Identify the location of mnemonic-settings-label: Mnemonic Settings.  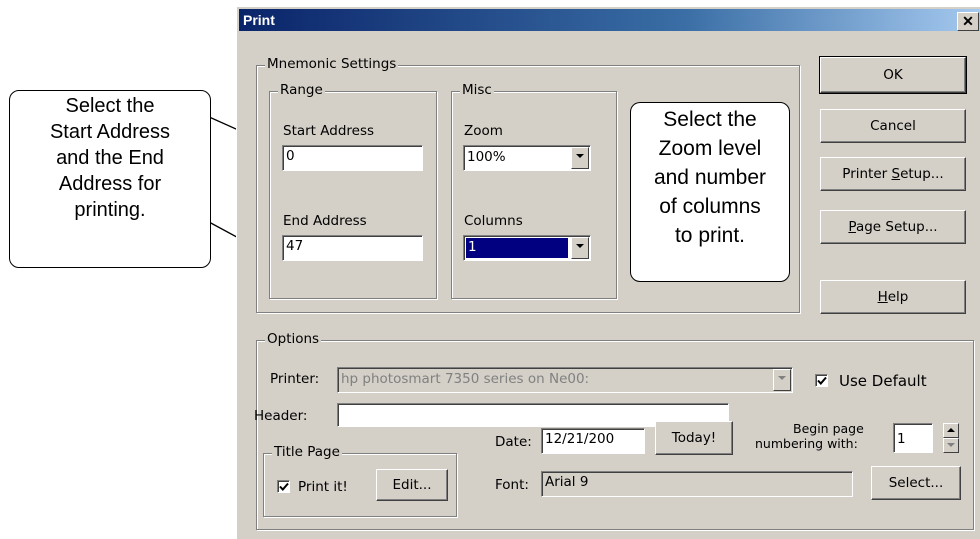
(332, 64).